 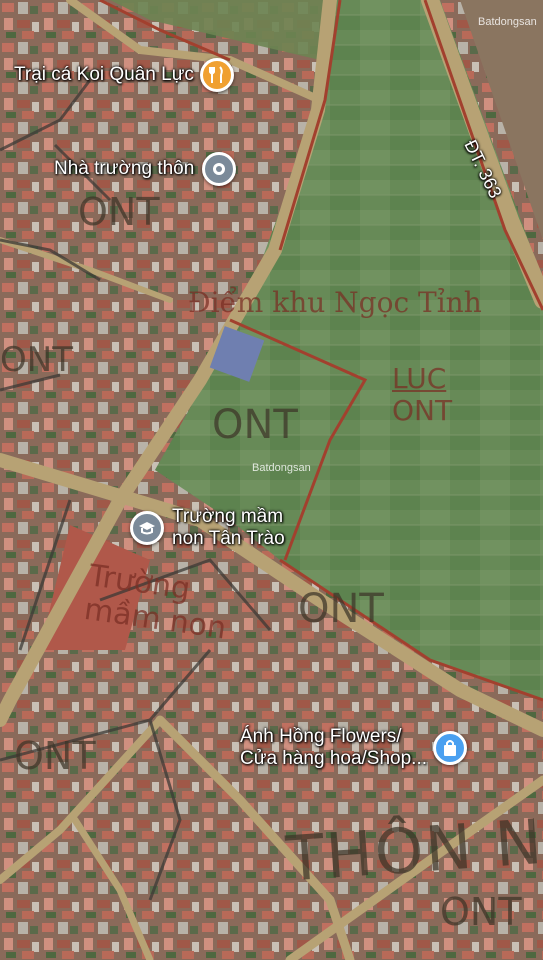 I want to click on place-icon, so click(x=219, y=169).